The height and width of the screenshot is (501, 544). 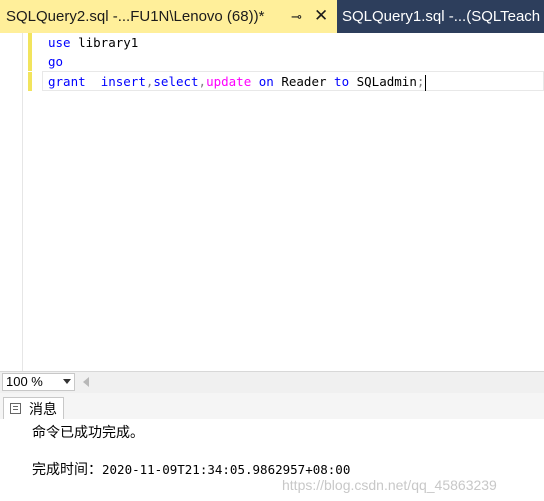 I want to click on editor-status-bar: 100 %, so click(x=272, y=382).